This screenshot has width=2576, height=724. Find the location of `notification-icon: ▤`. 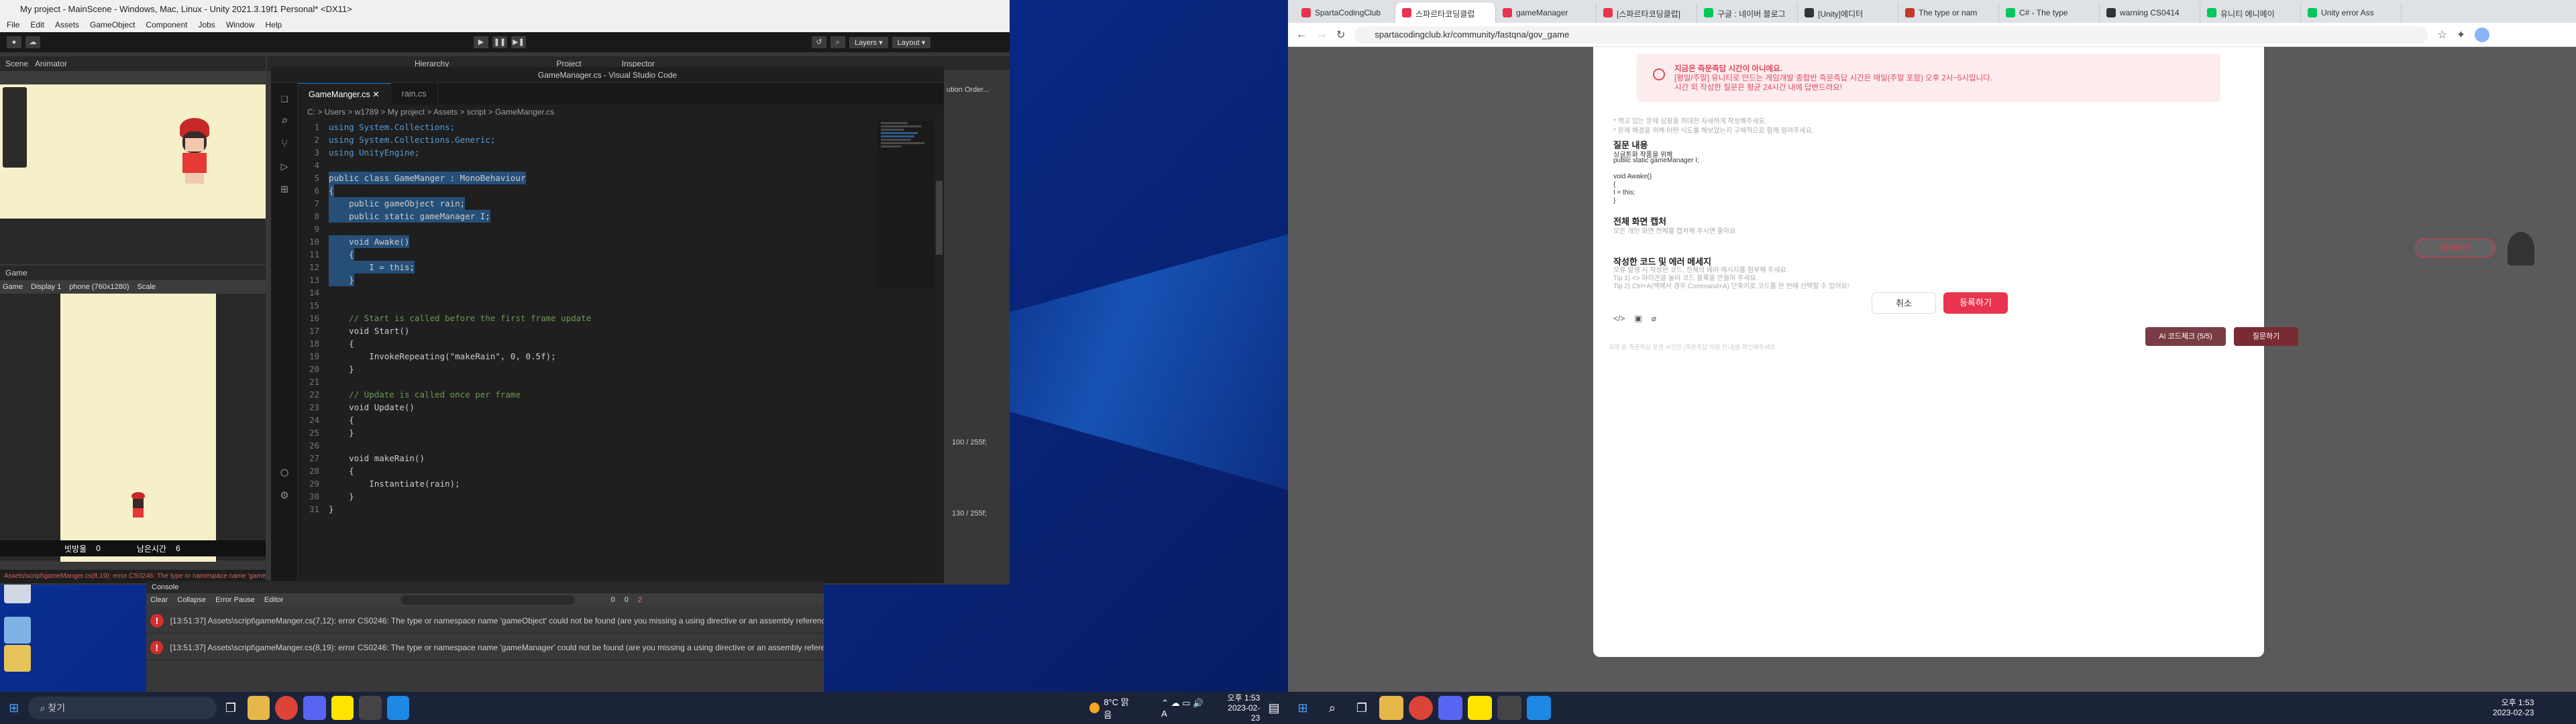

notification-icon: ▤ is located at coordinates (1274, 708).